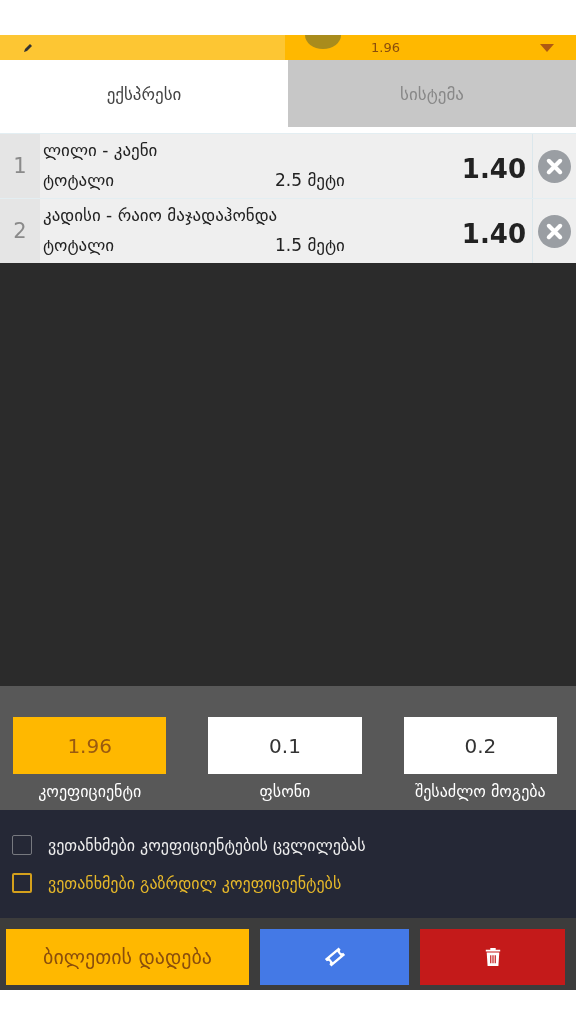 The width and height of the screenshot is (576, 1024). I want to click on ticket-icon, so click(334, 957).